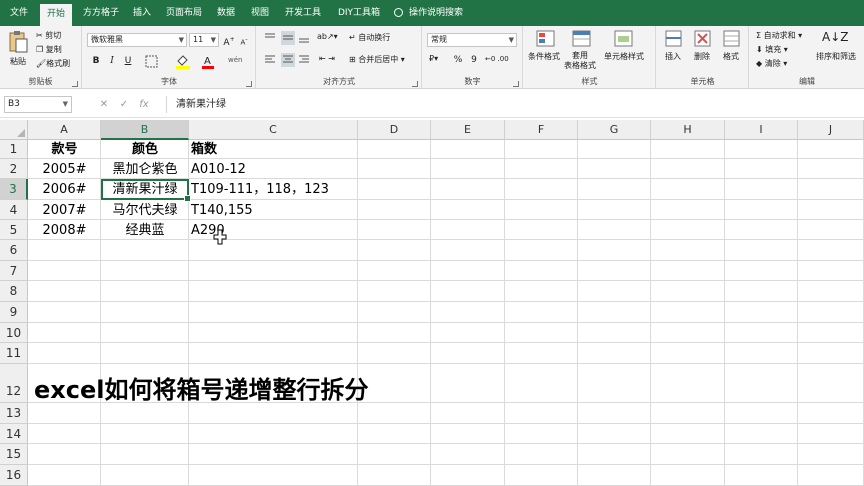 The image size is (864, 486). What do you see at coordinates (53, 63) in the screenshot?
I see `format-painter-button: 🖌格式刷` at bounding box center [53, 63].